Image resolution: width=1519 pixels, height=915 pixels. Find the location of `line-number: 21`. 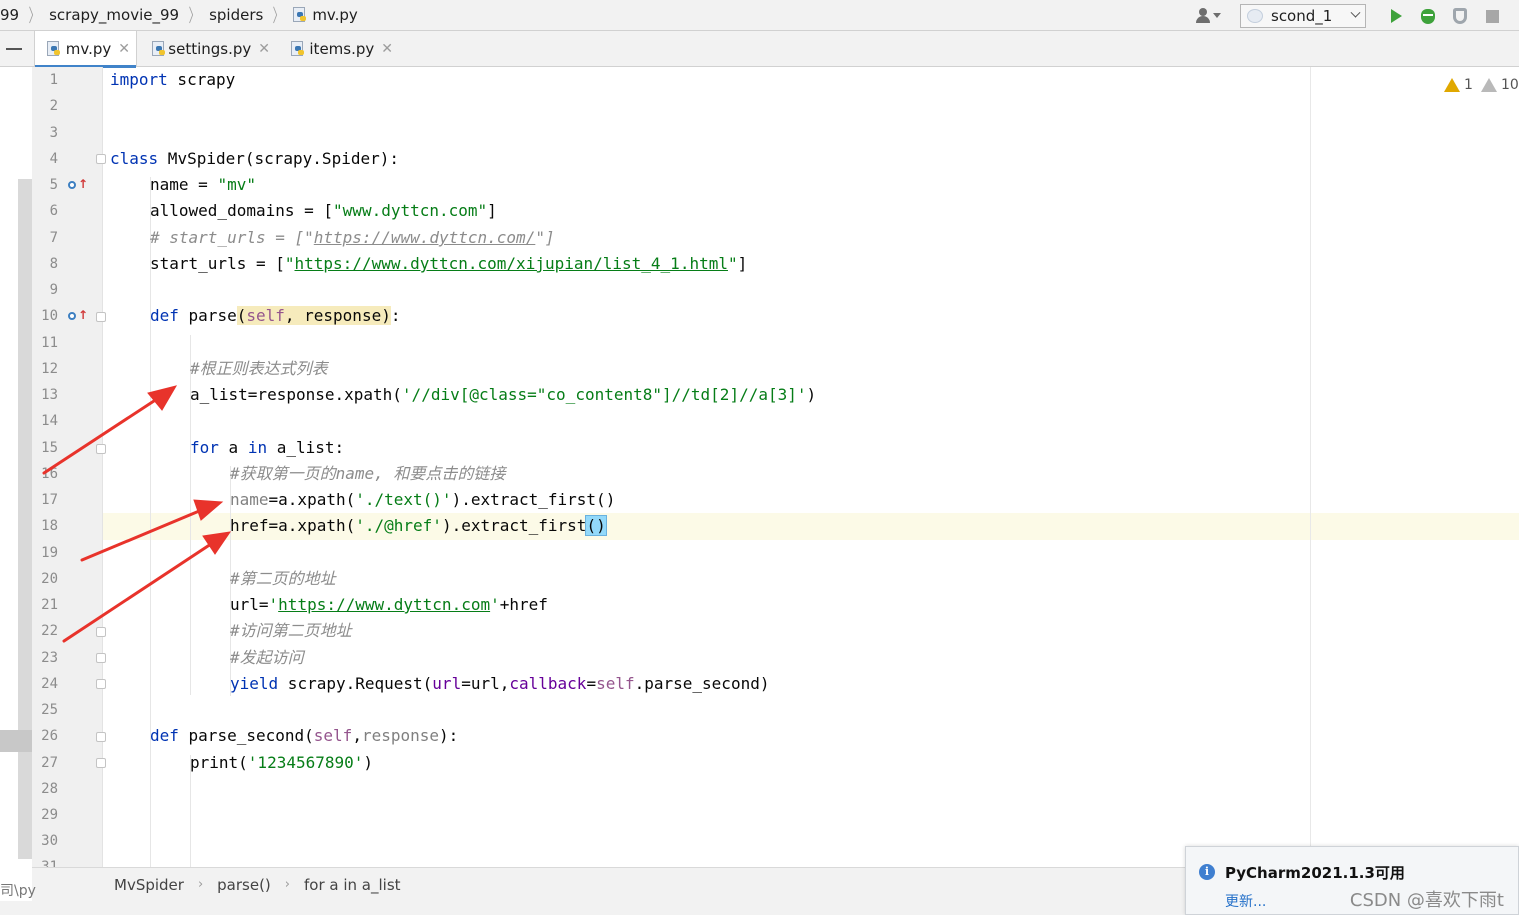

line-number: 21 is located at coordinates (49, 605).